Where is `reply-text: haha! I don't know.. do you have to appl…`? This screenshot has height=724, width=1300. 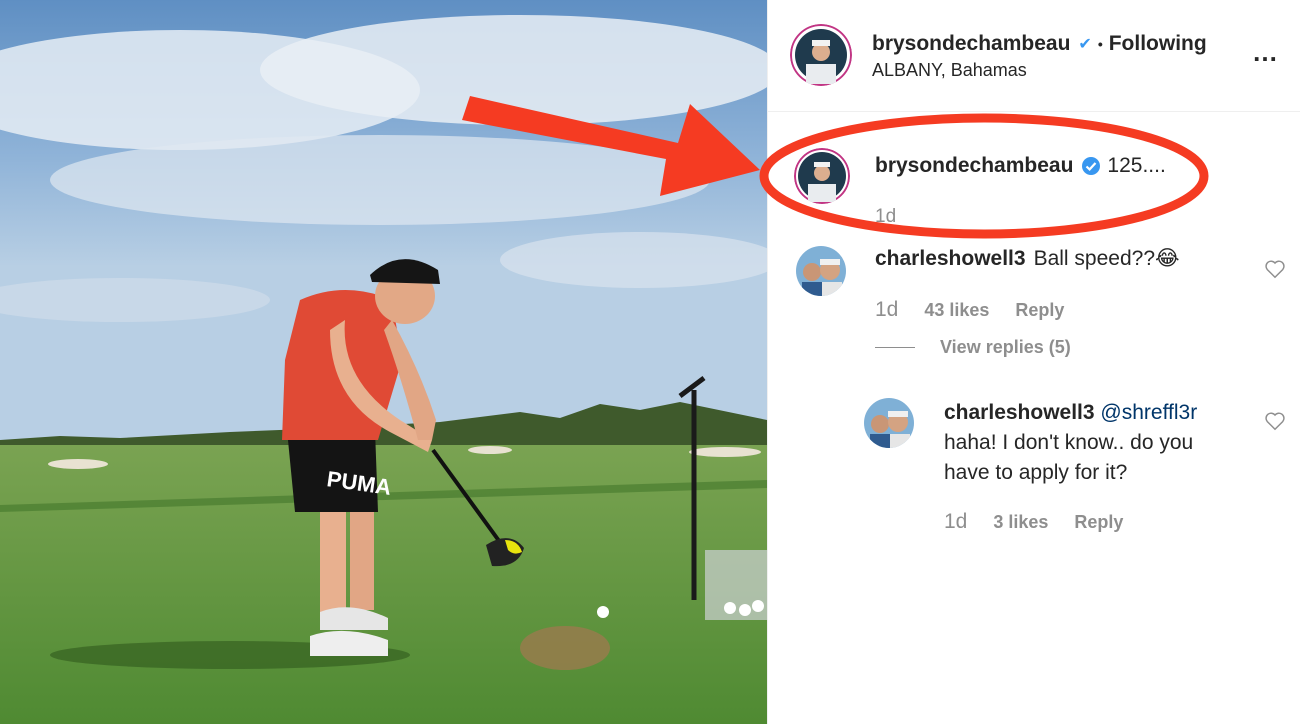 reply-text: haha! I don't know.. do you have to appl… is located at coordinates (1069, 457).